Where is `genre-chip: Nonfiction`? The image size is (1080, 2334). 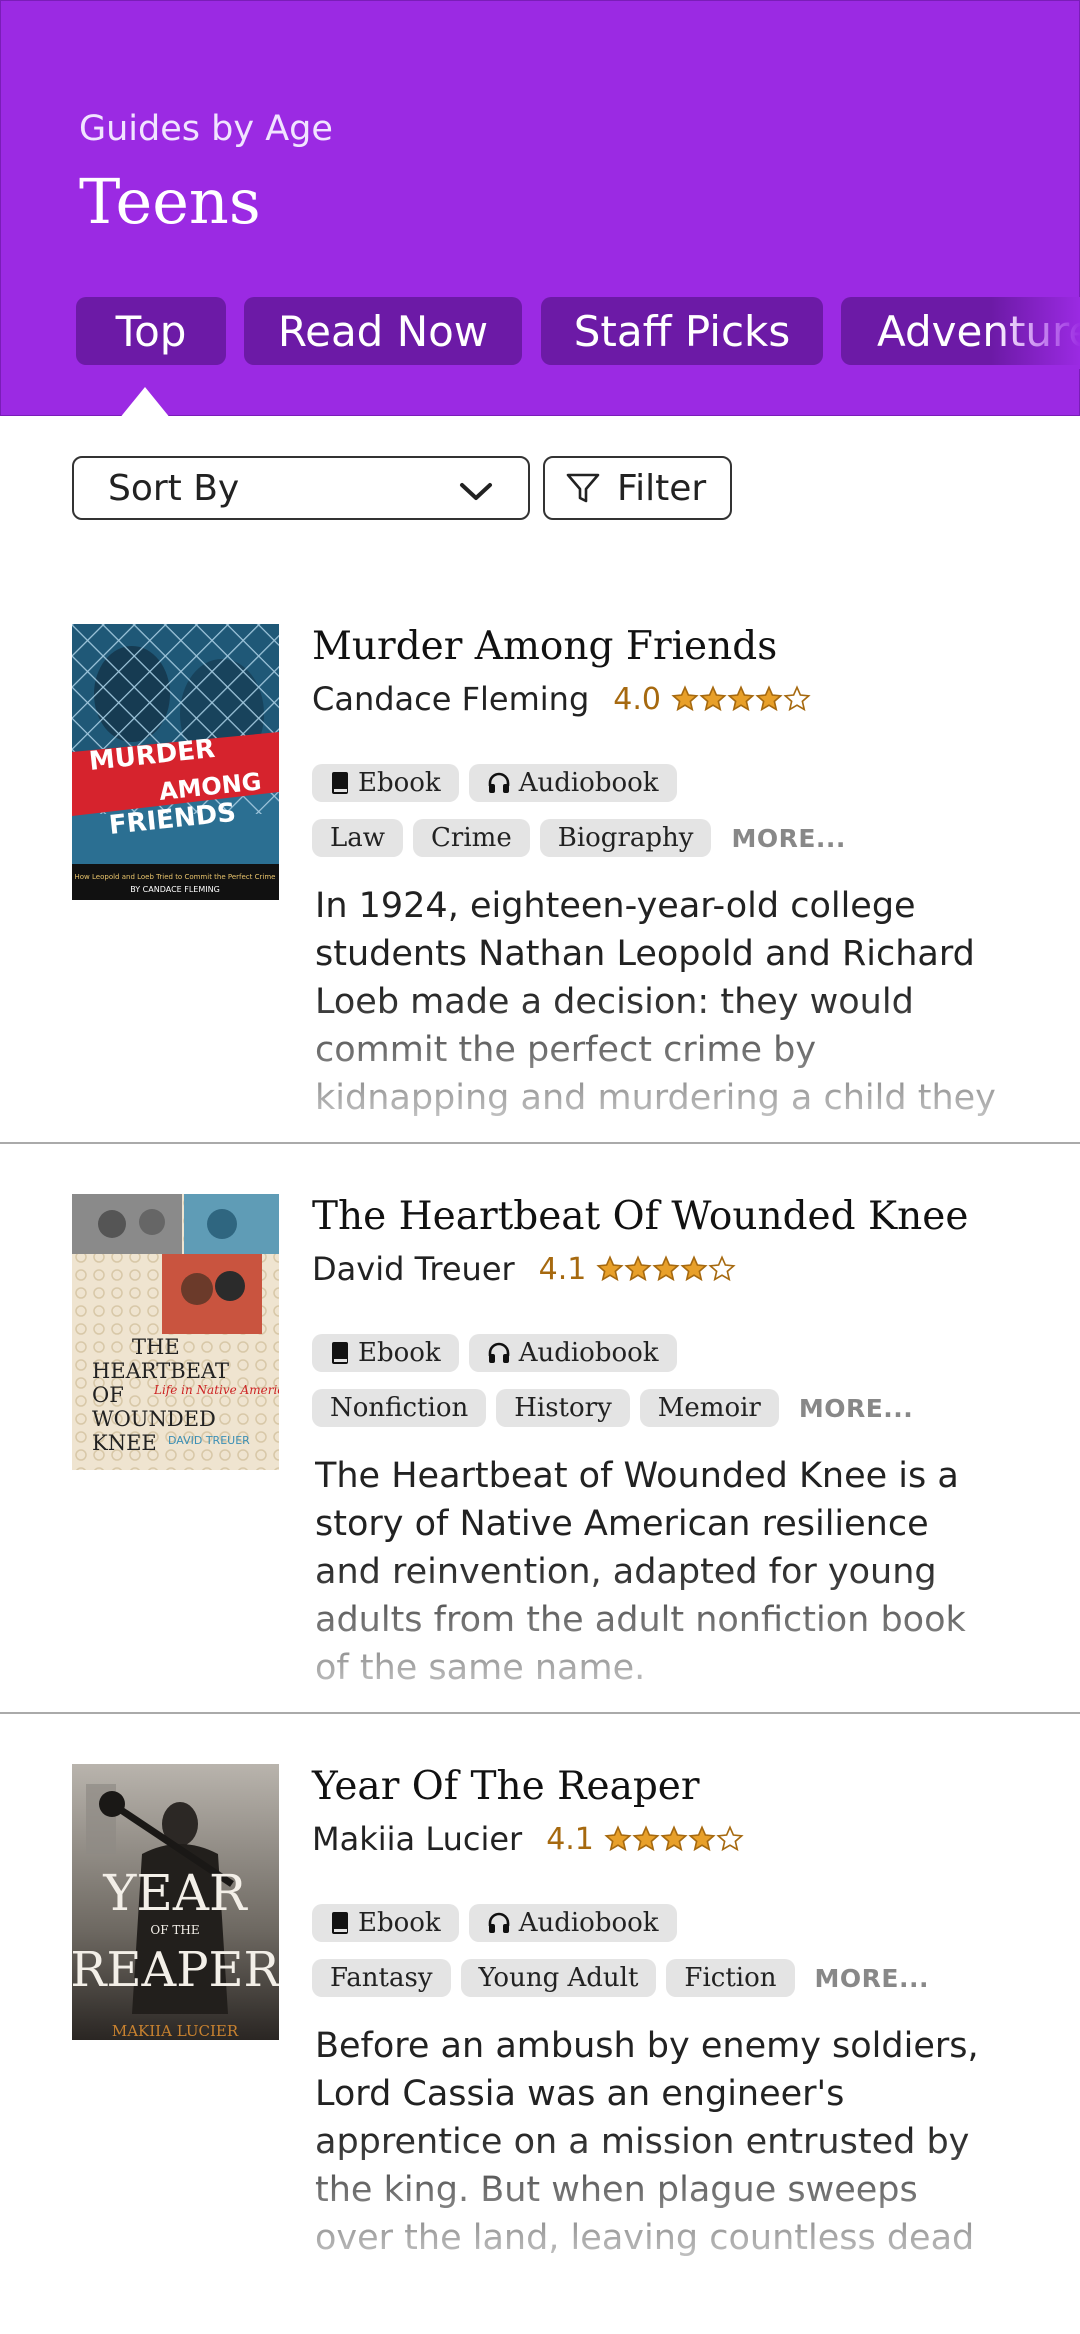 genre-chip: Nonfiction is located at coordinates (399, 1408).